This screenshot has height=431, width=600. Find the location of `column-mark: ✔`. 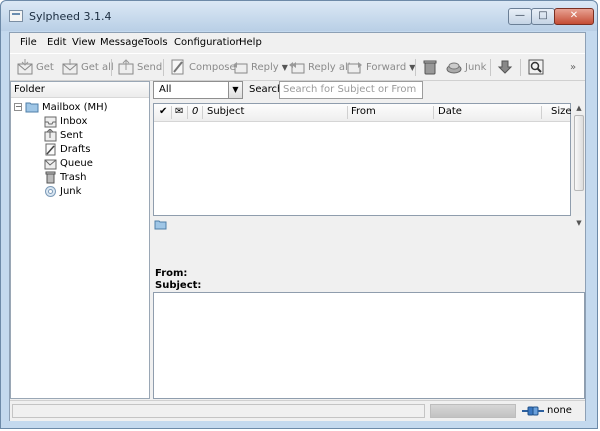

column-mark: ✔ is located at coordinates (163, 111).